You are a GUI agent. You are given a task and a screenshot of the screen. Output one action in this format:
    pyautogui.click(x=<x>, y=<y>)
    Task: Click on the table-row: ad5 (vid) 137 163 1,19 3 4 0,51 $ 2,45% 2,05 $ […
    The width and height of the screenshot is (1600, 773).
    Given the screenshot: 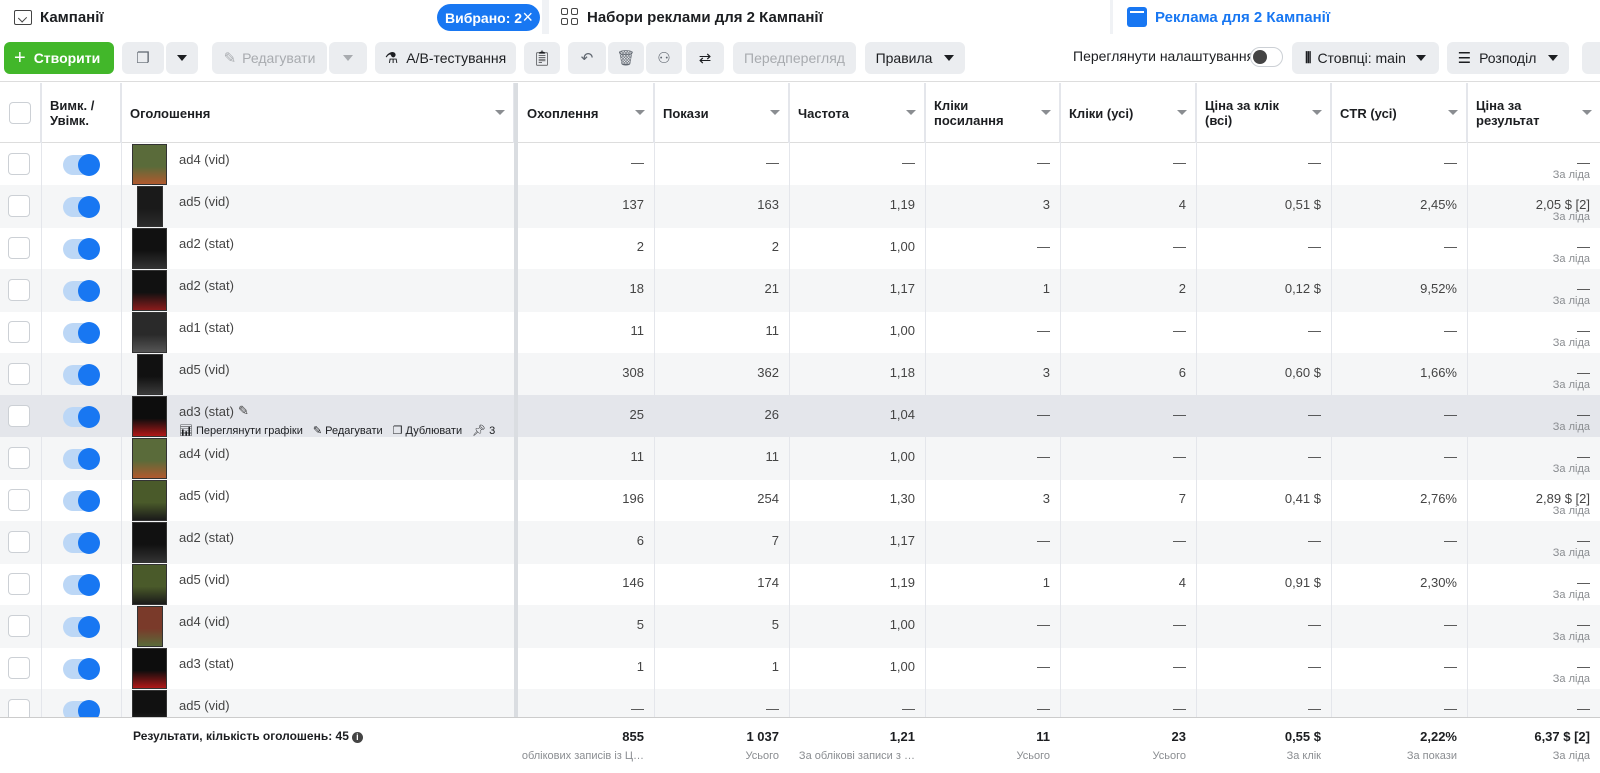 What is the action you would take?
    pyautogui.click(x=800, y=206)
    